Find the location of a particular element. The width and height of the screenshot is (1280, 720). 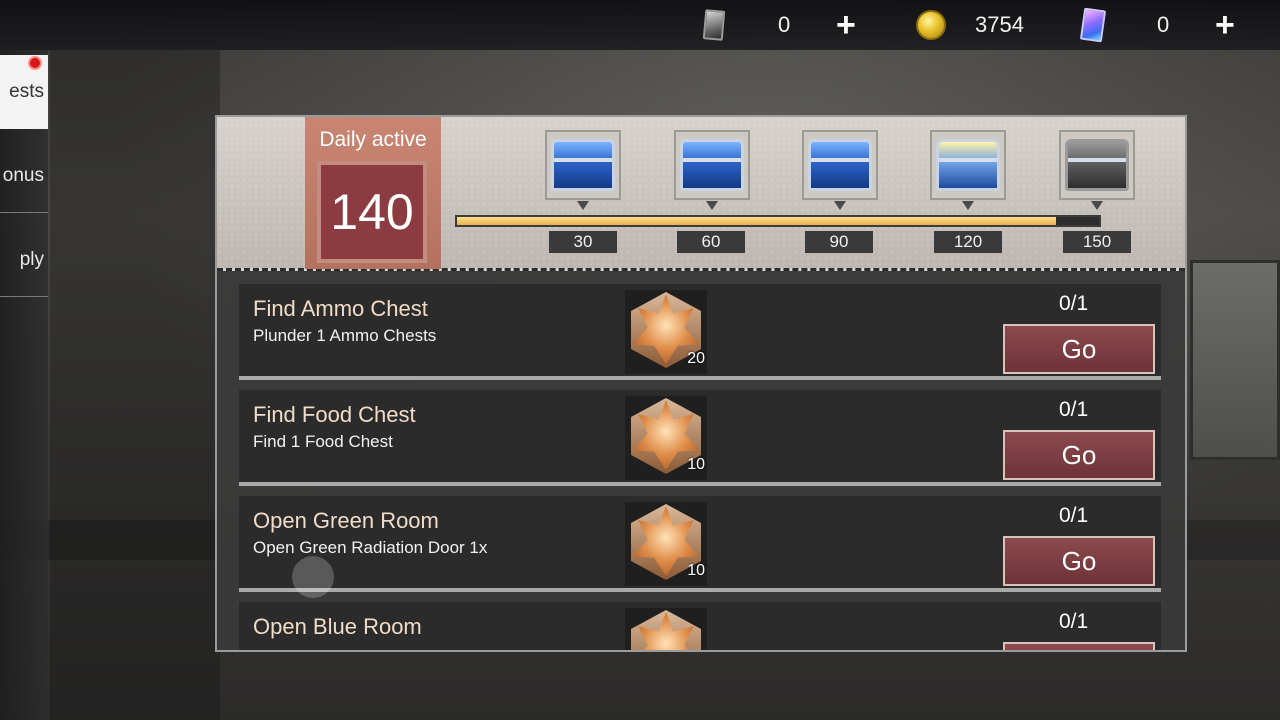

card-count: 0 is located at coordinates (784, 24).